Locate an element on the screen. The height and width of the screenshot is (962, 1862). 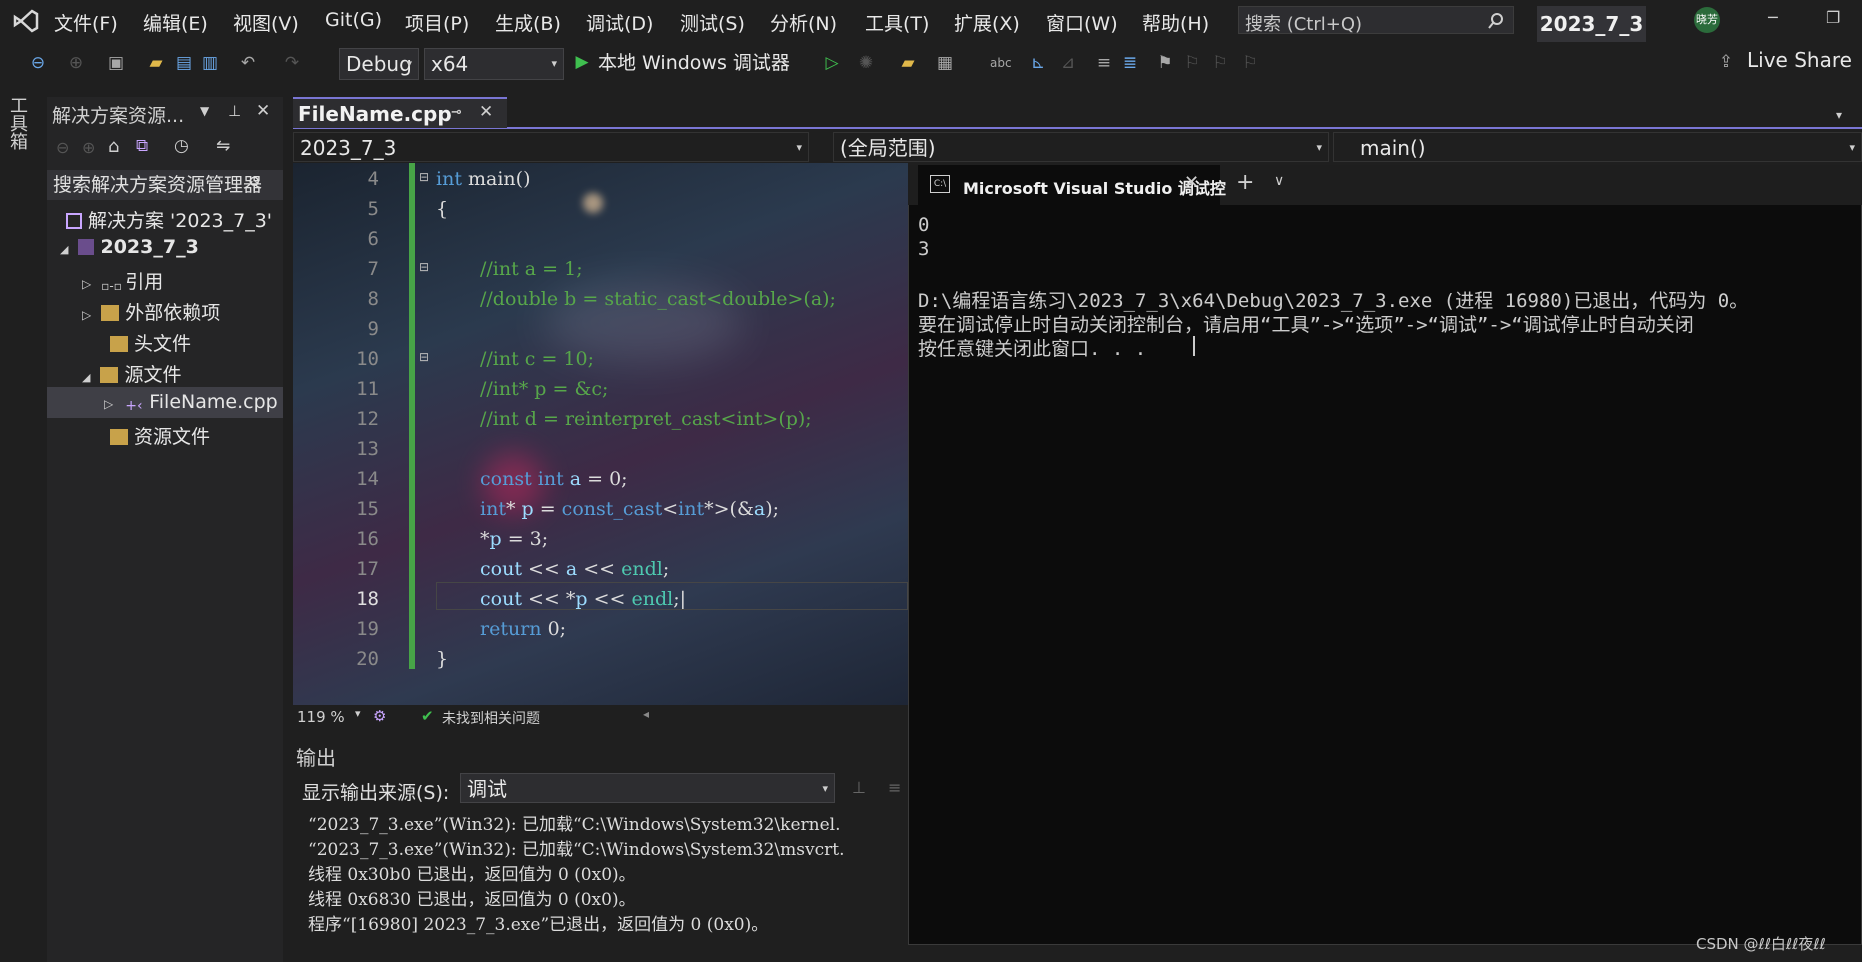
menu-tools: 工具(T) is located at coordinates (897, 22).